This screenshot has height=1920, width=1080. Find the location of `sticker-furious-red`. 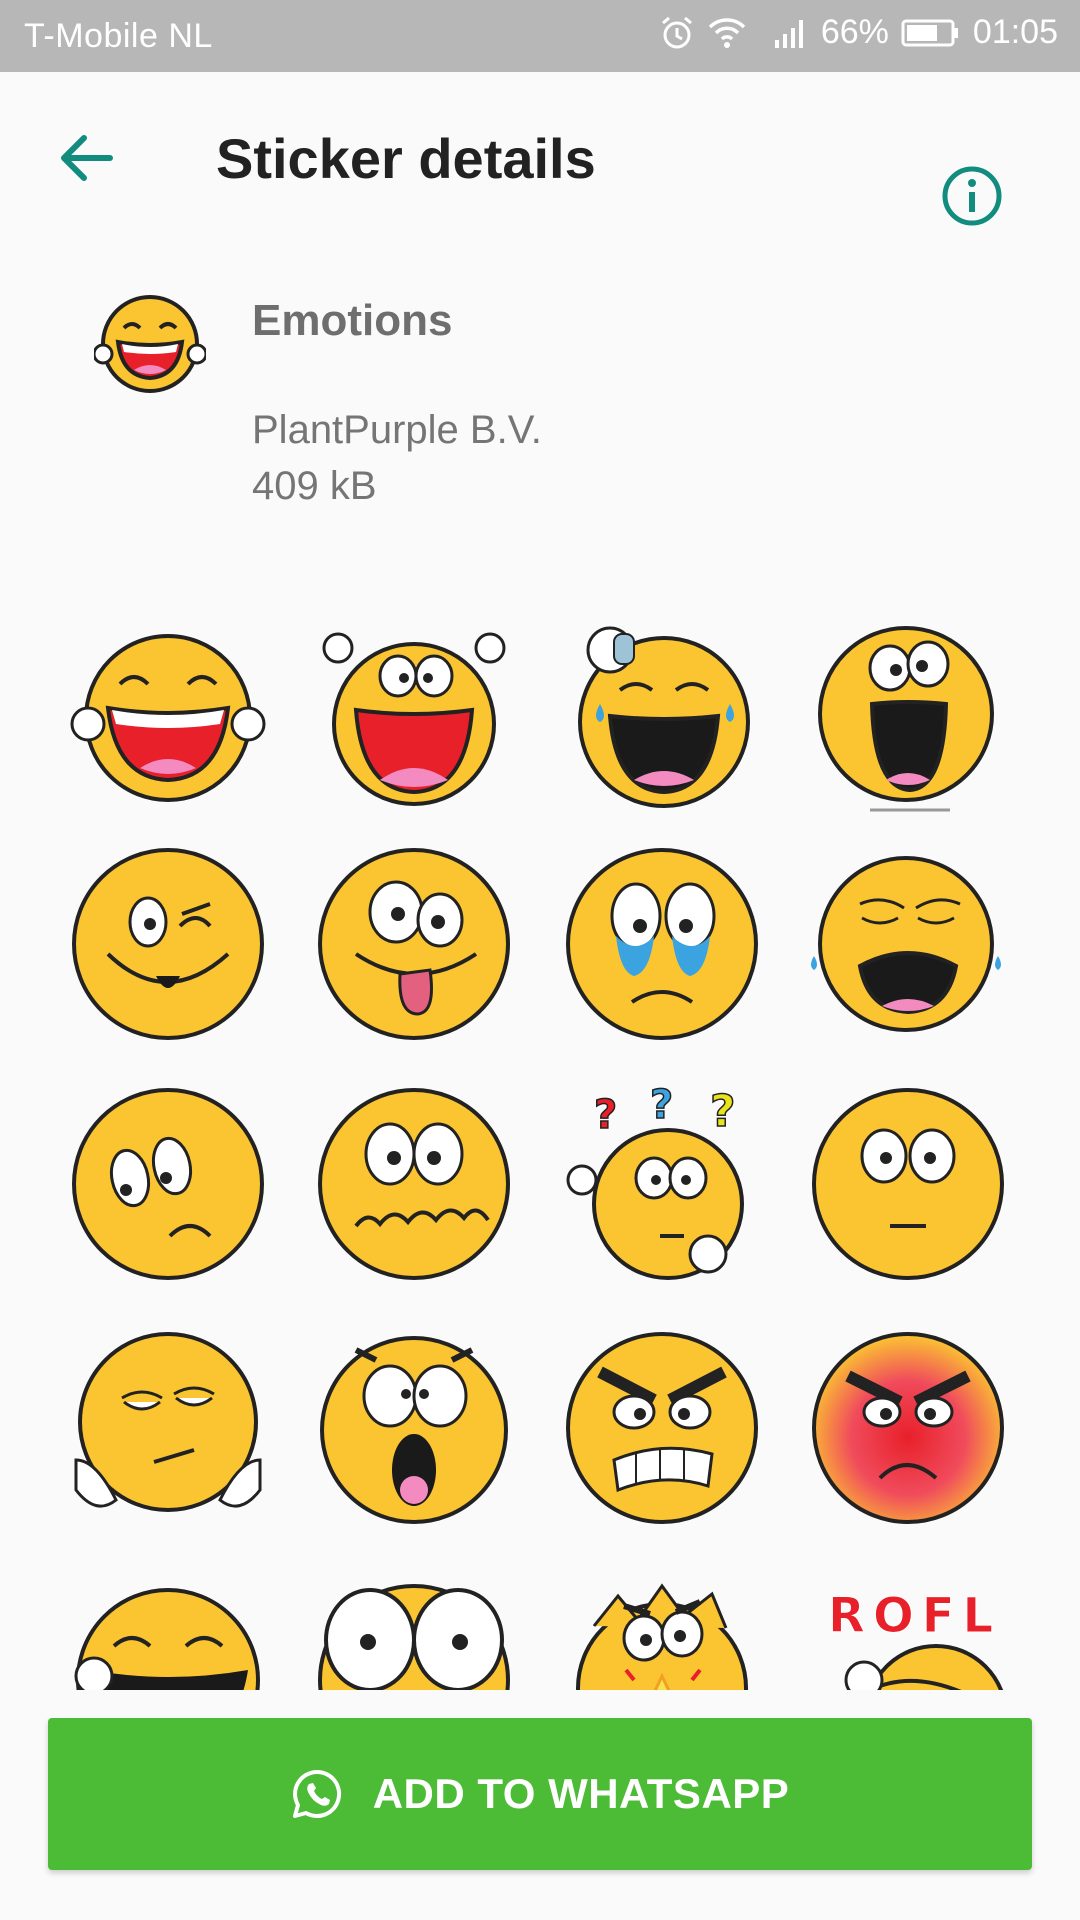

sticker-furious-red is located at coordinates (908, 1428).